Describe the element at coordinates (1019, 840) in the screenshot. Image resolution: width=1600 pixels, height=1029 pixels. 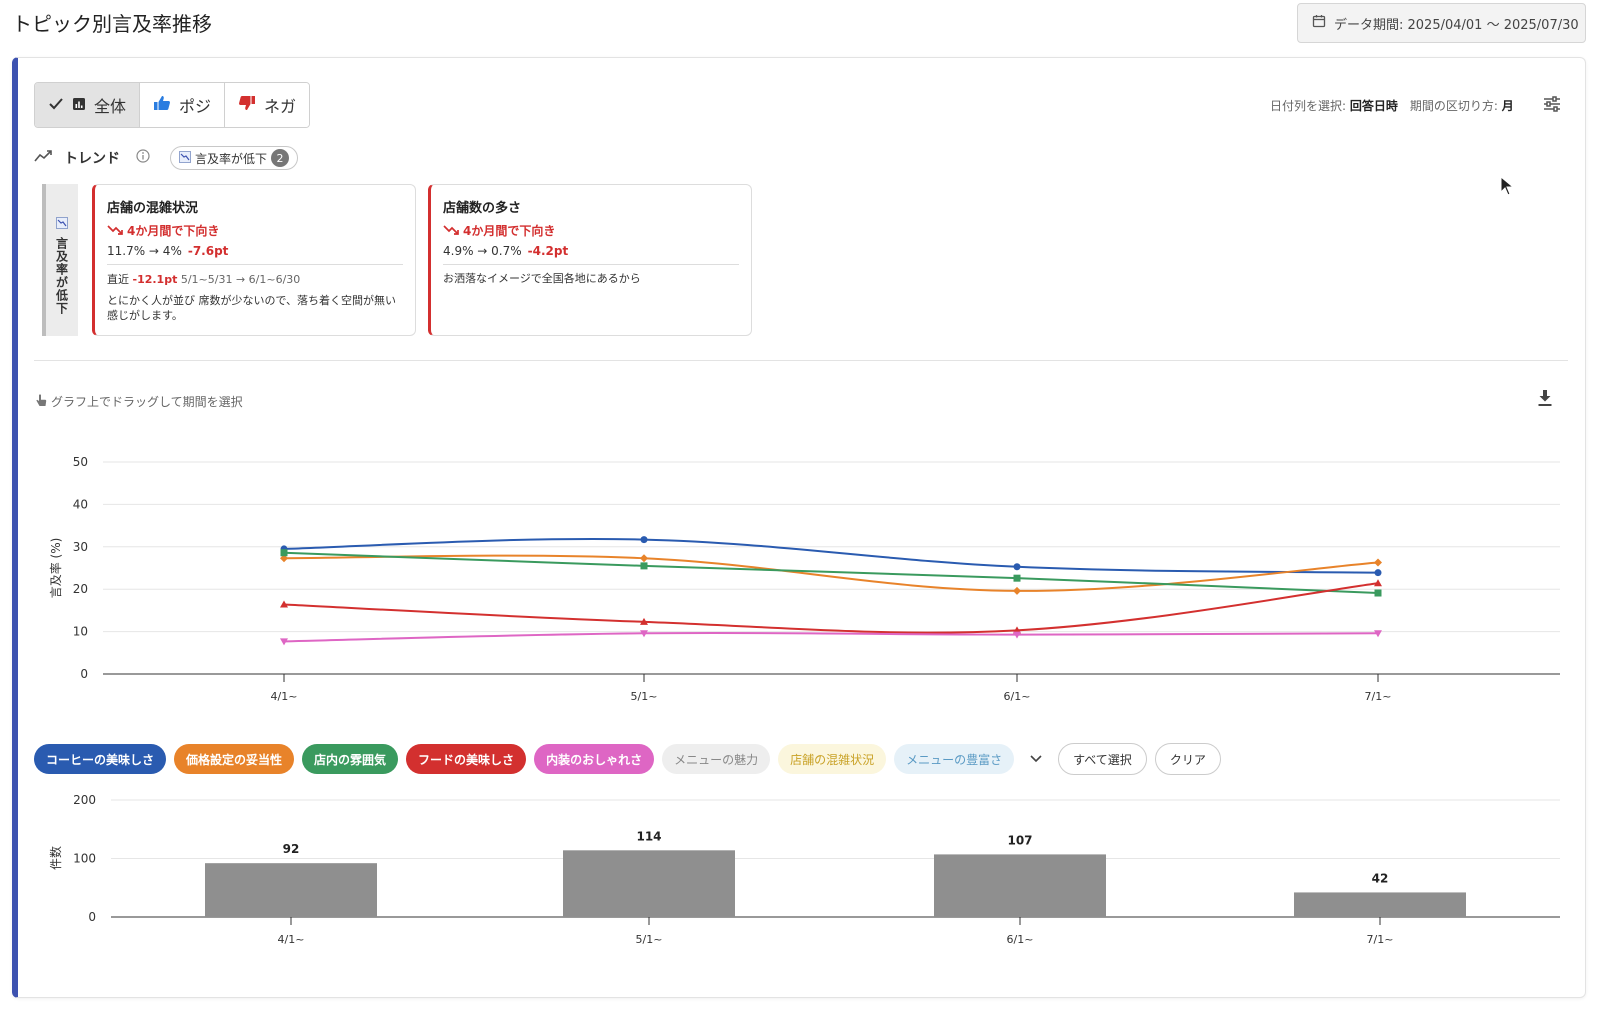
I see `data-label: 107` at that location.